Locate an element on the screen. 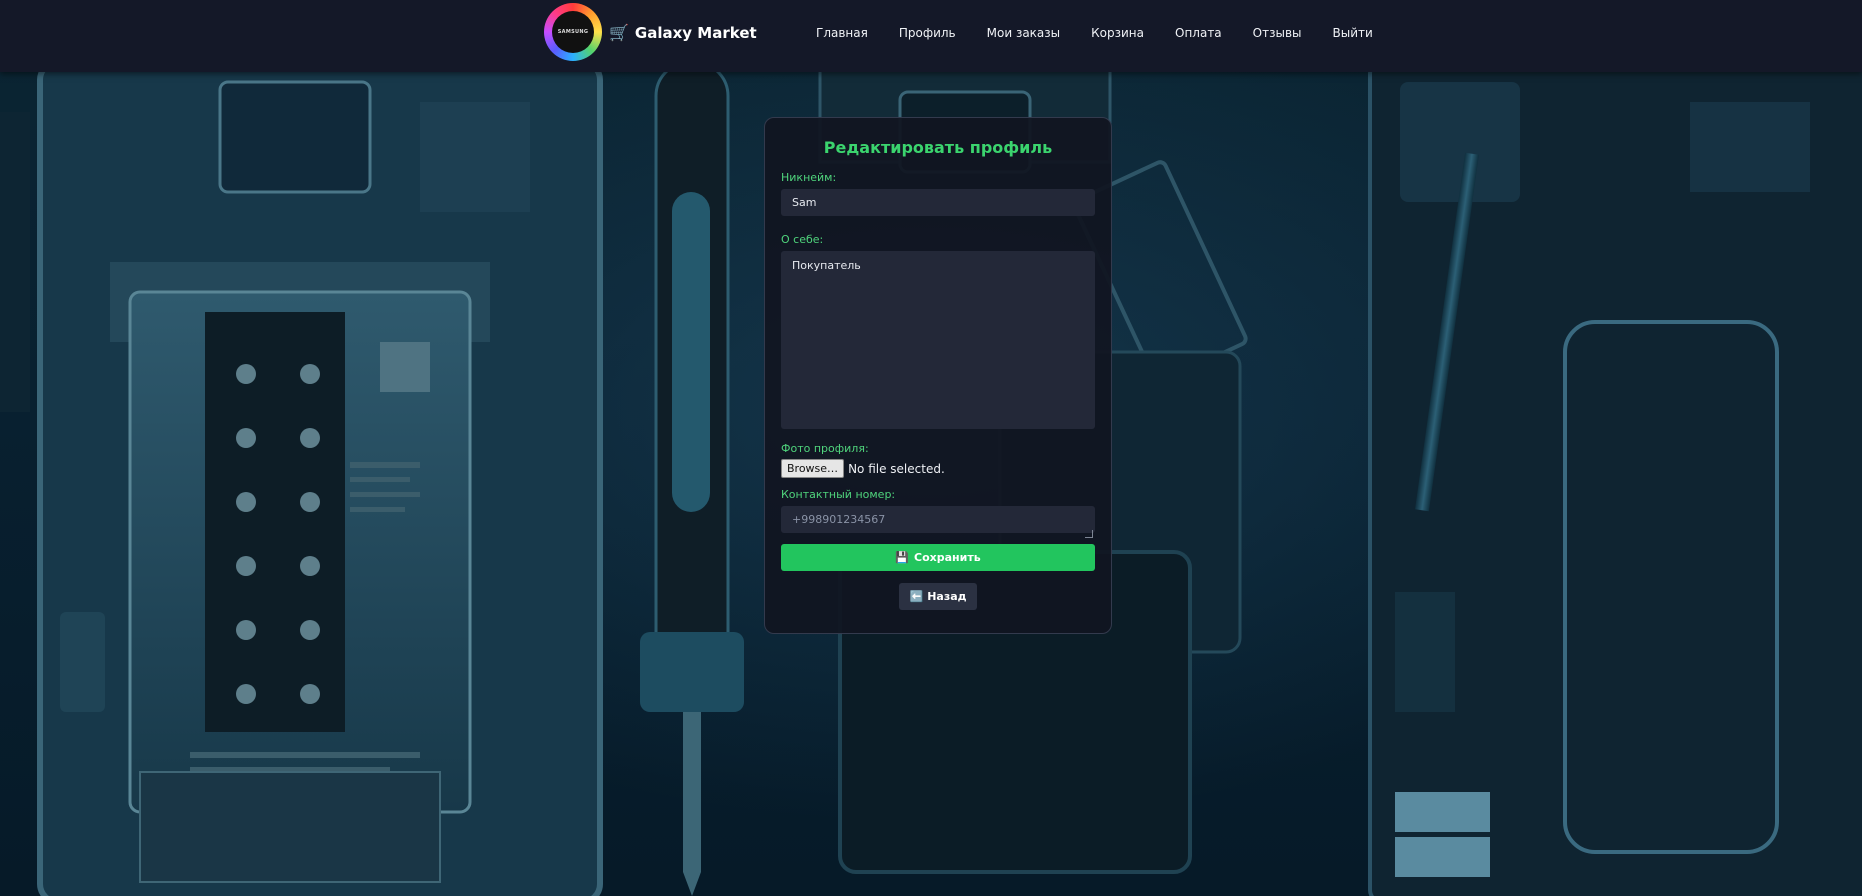  nav-link-orders: Мои заказы is located at coordinates (1024, 33).